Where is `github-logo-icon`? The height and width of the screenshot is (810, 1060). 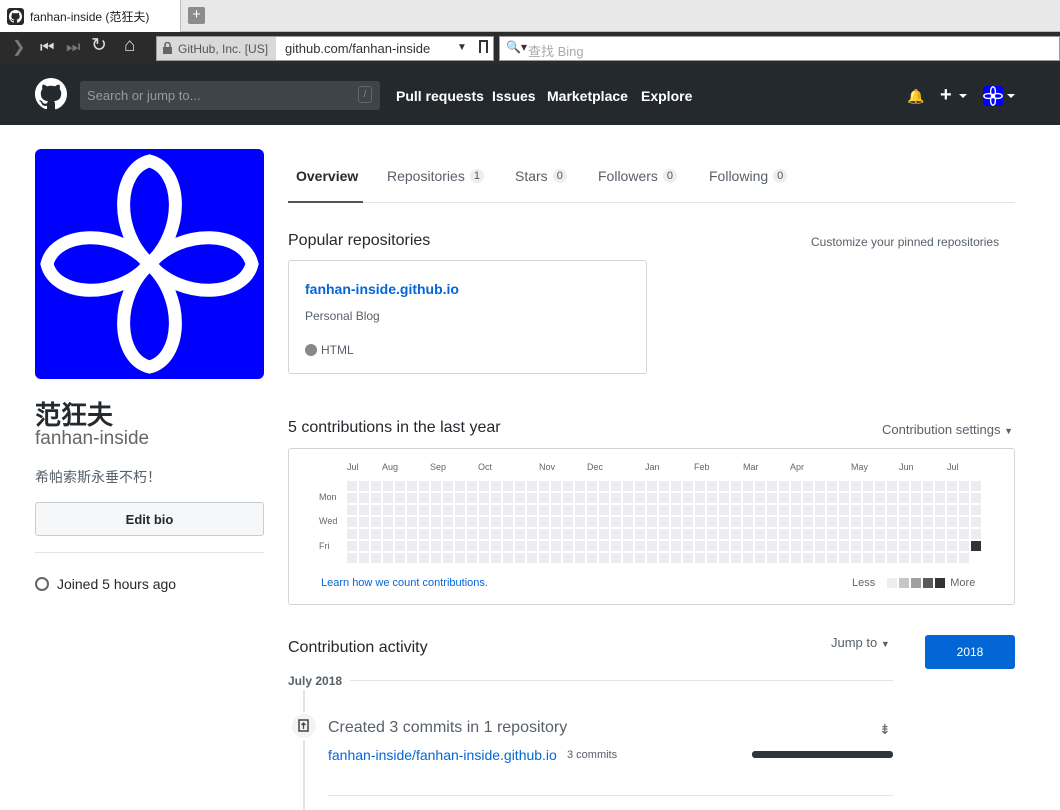
github-logo-icon is located at coordinates (51, 94).